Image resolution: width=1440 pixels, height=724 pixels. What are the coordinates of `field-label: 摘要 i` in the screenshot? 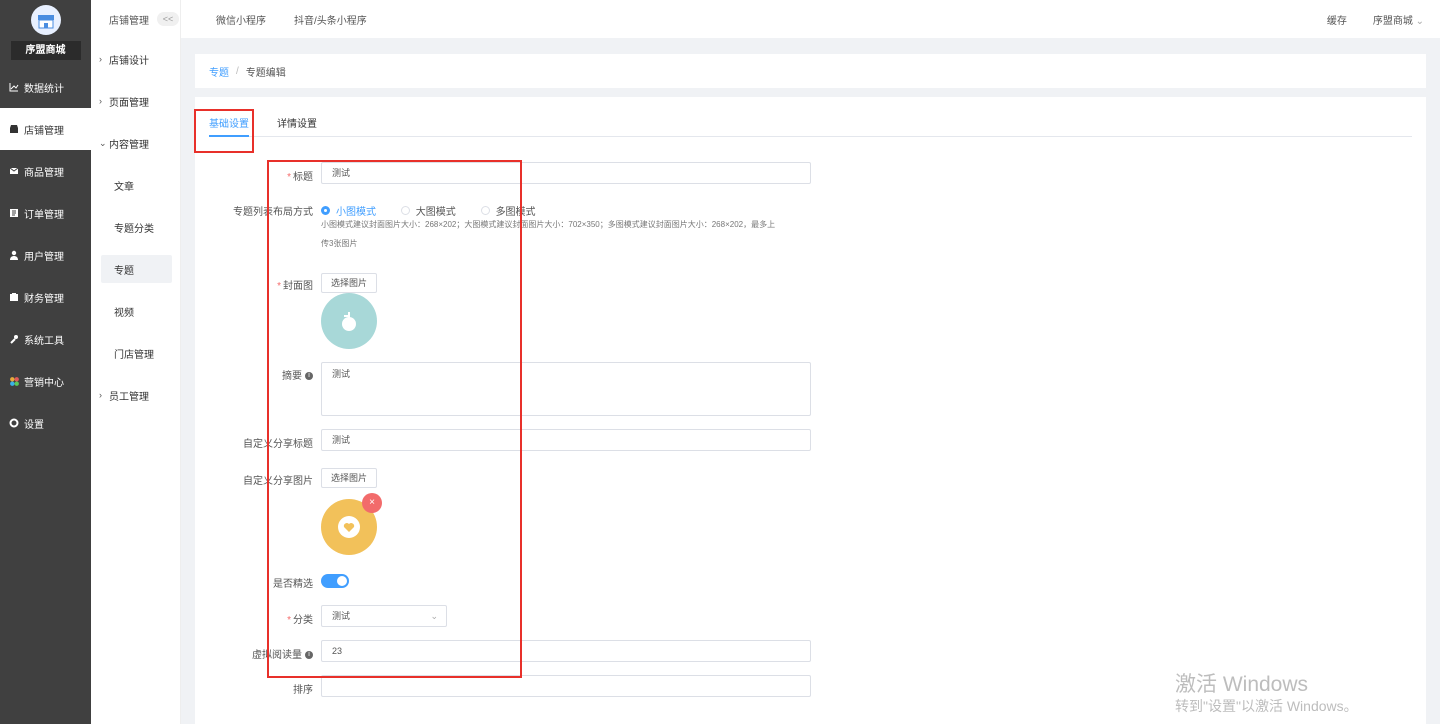 It's located at (254, 374).